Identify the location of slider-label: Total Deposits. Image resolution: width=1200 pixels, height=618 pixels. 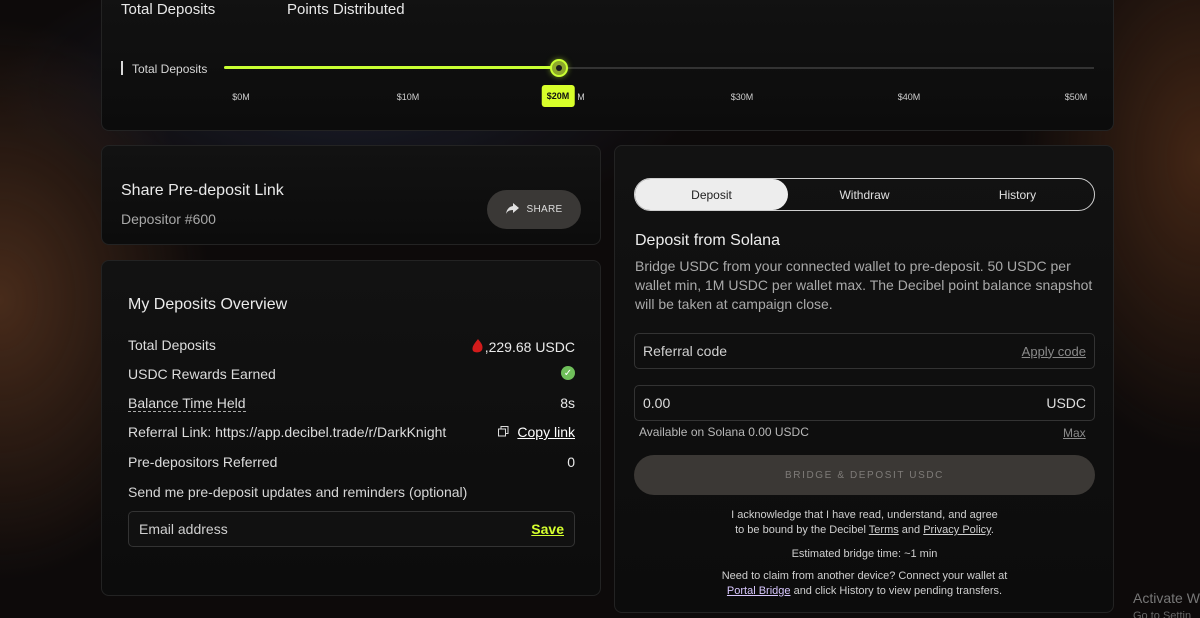
(170, 69).